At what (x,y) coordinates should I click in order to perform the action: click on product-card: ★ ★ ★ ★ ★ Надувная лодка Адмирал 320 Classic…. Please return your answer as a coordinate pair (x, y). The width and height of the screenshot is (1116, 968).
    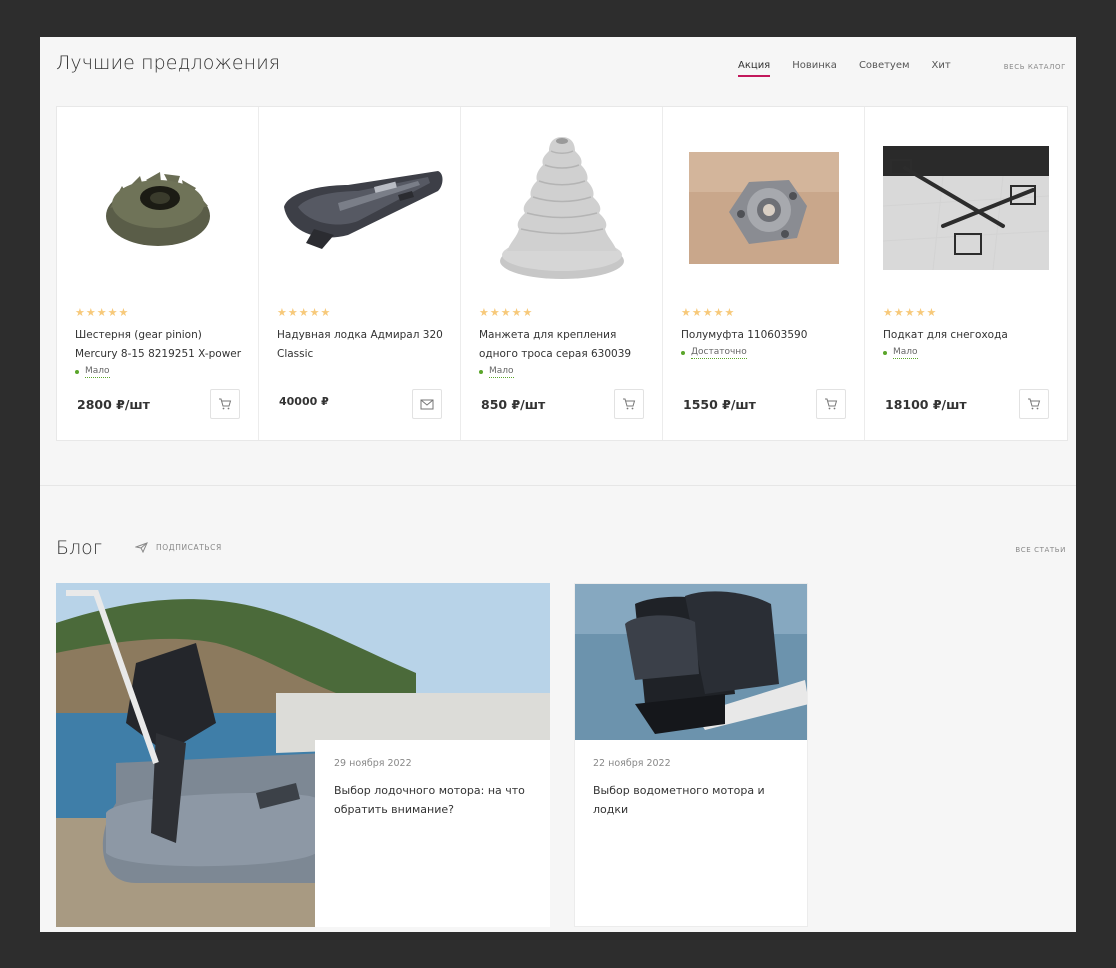
    Looking at the image, I should click on (360, 273).